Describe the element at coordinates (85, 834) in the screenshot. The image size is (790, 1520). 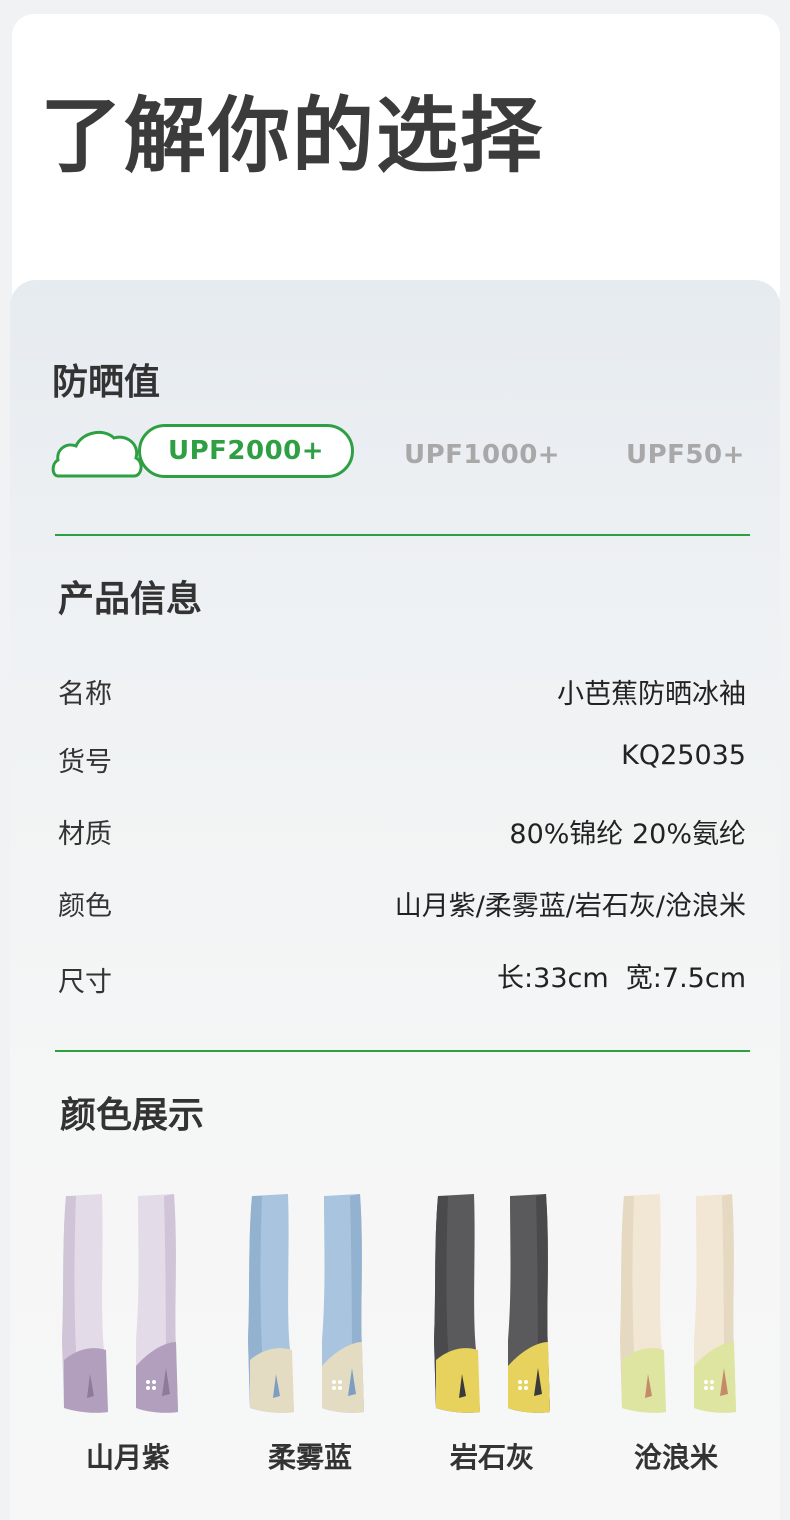
I see `info-key: 材质` at that location.